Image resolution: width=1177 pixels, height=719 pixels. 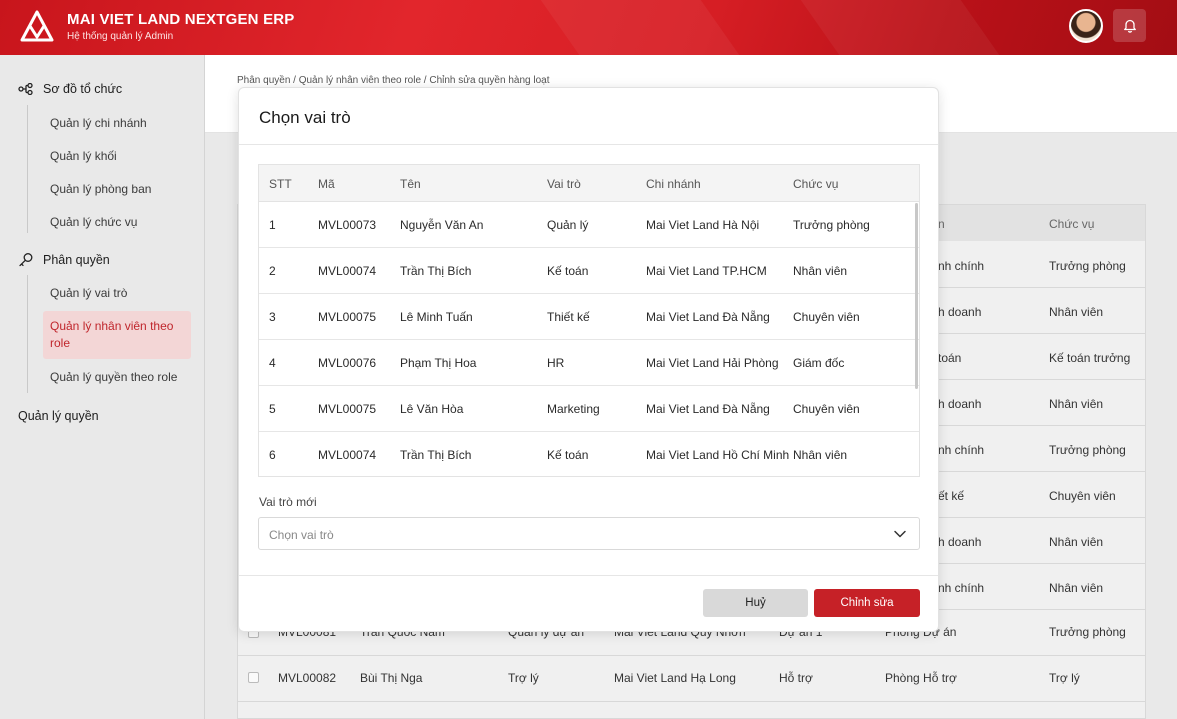 What do you see at coordinates (83, 156) in the screenshot?
I see `sidebar-item-blocks: Quản lý khối` at bounding box center [83, 156].